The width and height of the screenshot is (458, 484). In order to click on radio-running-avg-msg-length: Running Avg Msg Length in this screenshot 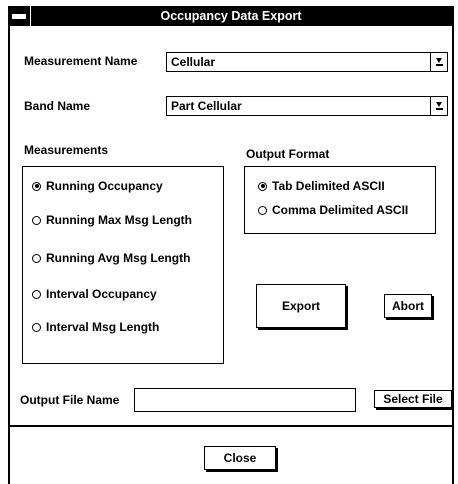, I will do `click(111, 258)`.